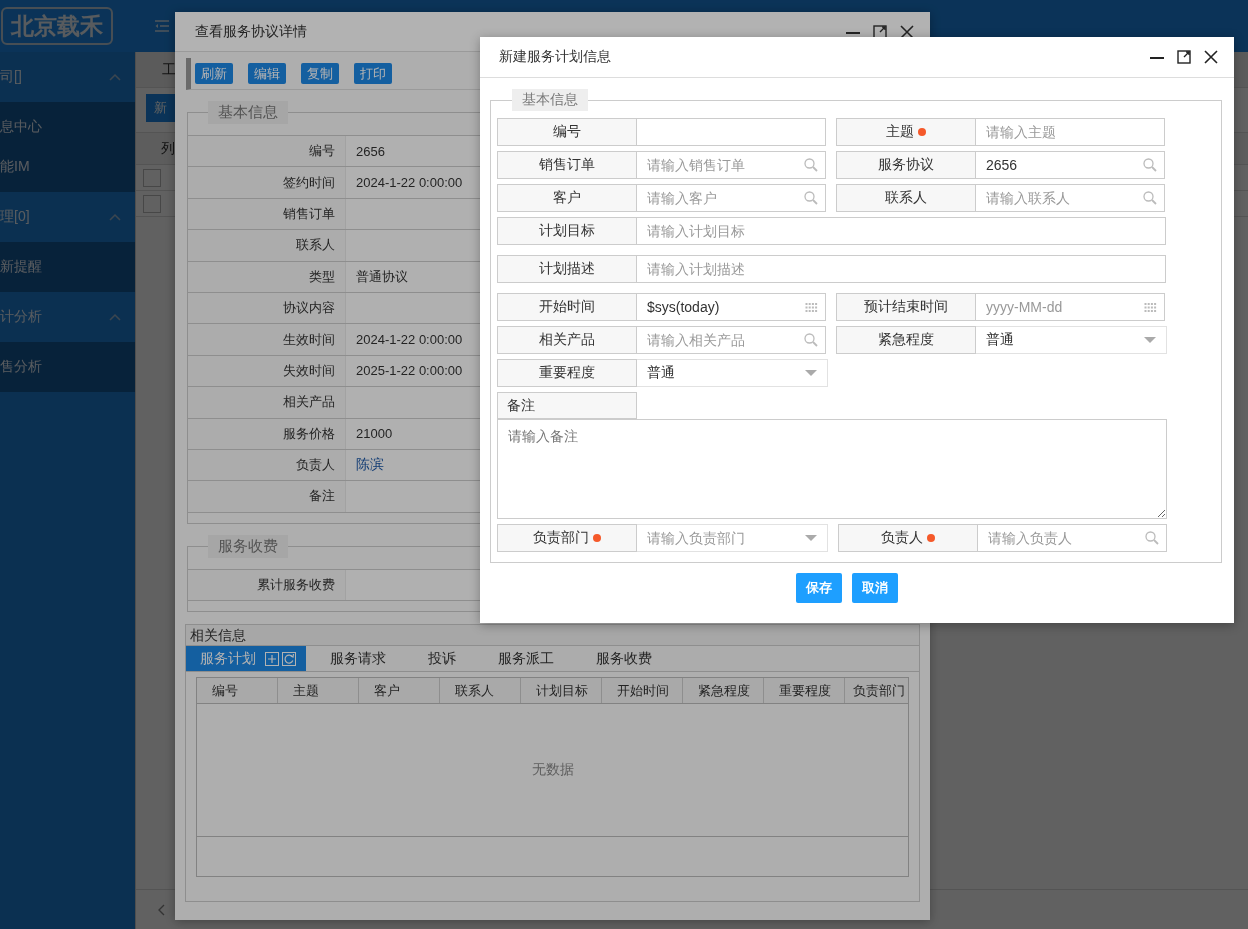 Image resolution: width=1248 pixels, height=929 pixels. I want to click on cancel-button: 取消, so click(875, 588).